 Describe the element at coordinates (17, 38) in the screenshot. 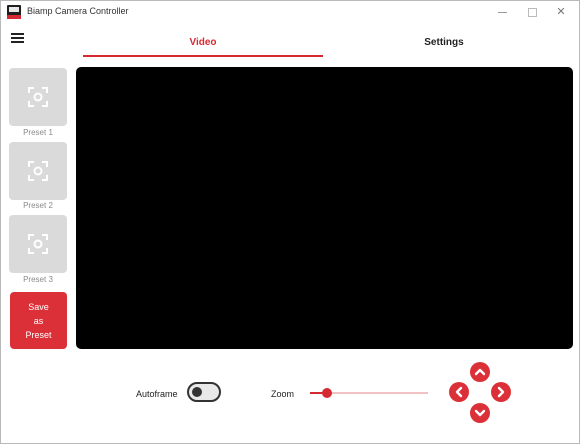

I see `hamburger-menu-icon` at that location.